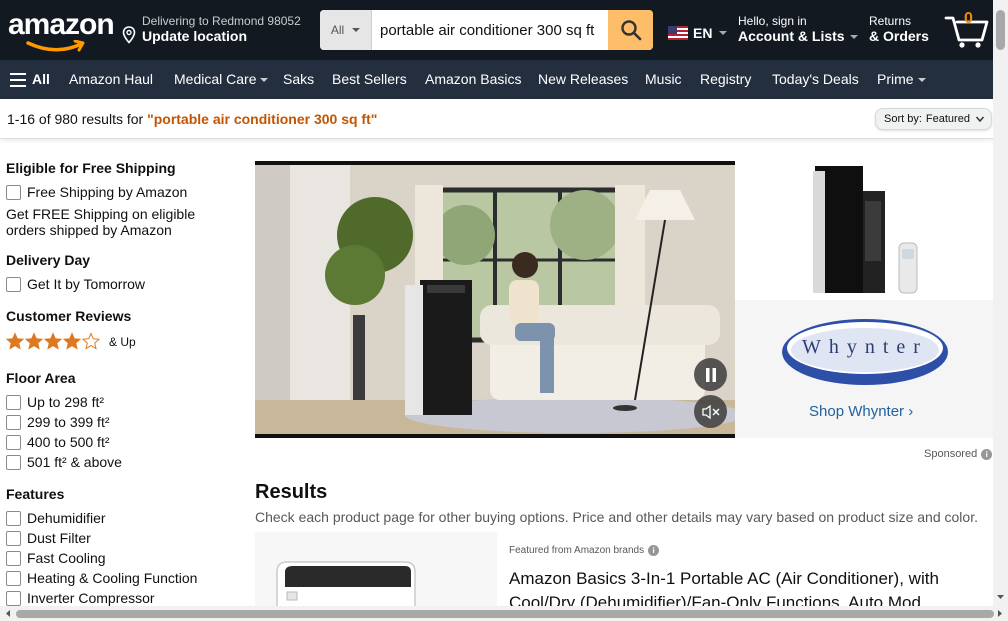 The height and width of the screenshot is (621, 1008). I want to click on vertical-scrollbar-thumb, so click(1000, 30).